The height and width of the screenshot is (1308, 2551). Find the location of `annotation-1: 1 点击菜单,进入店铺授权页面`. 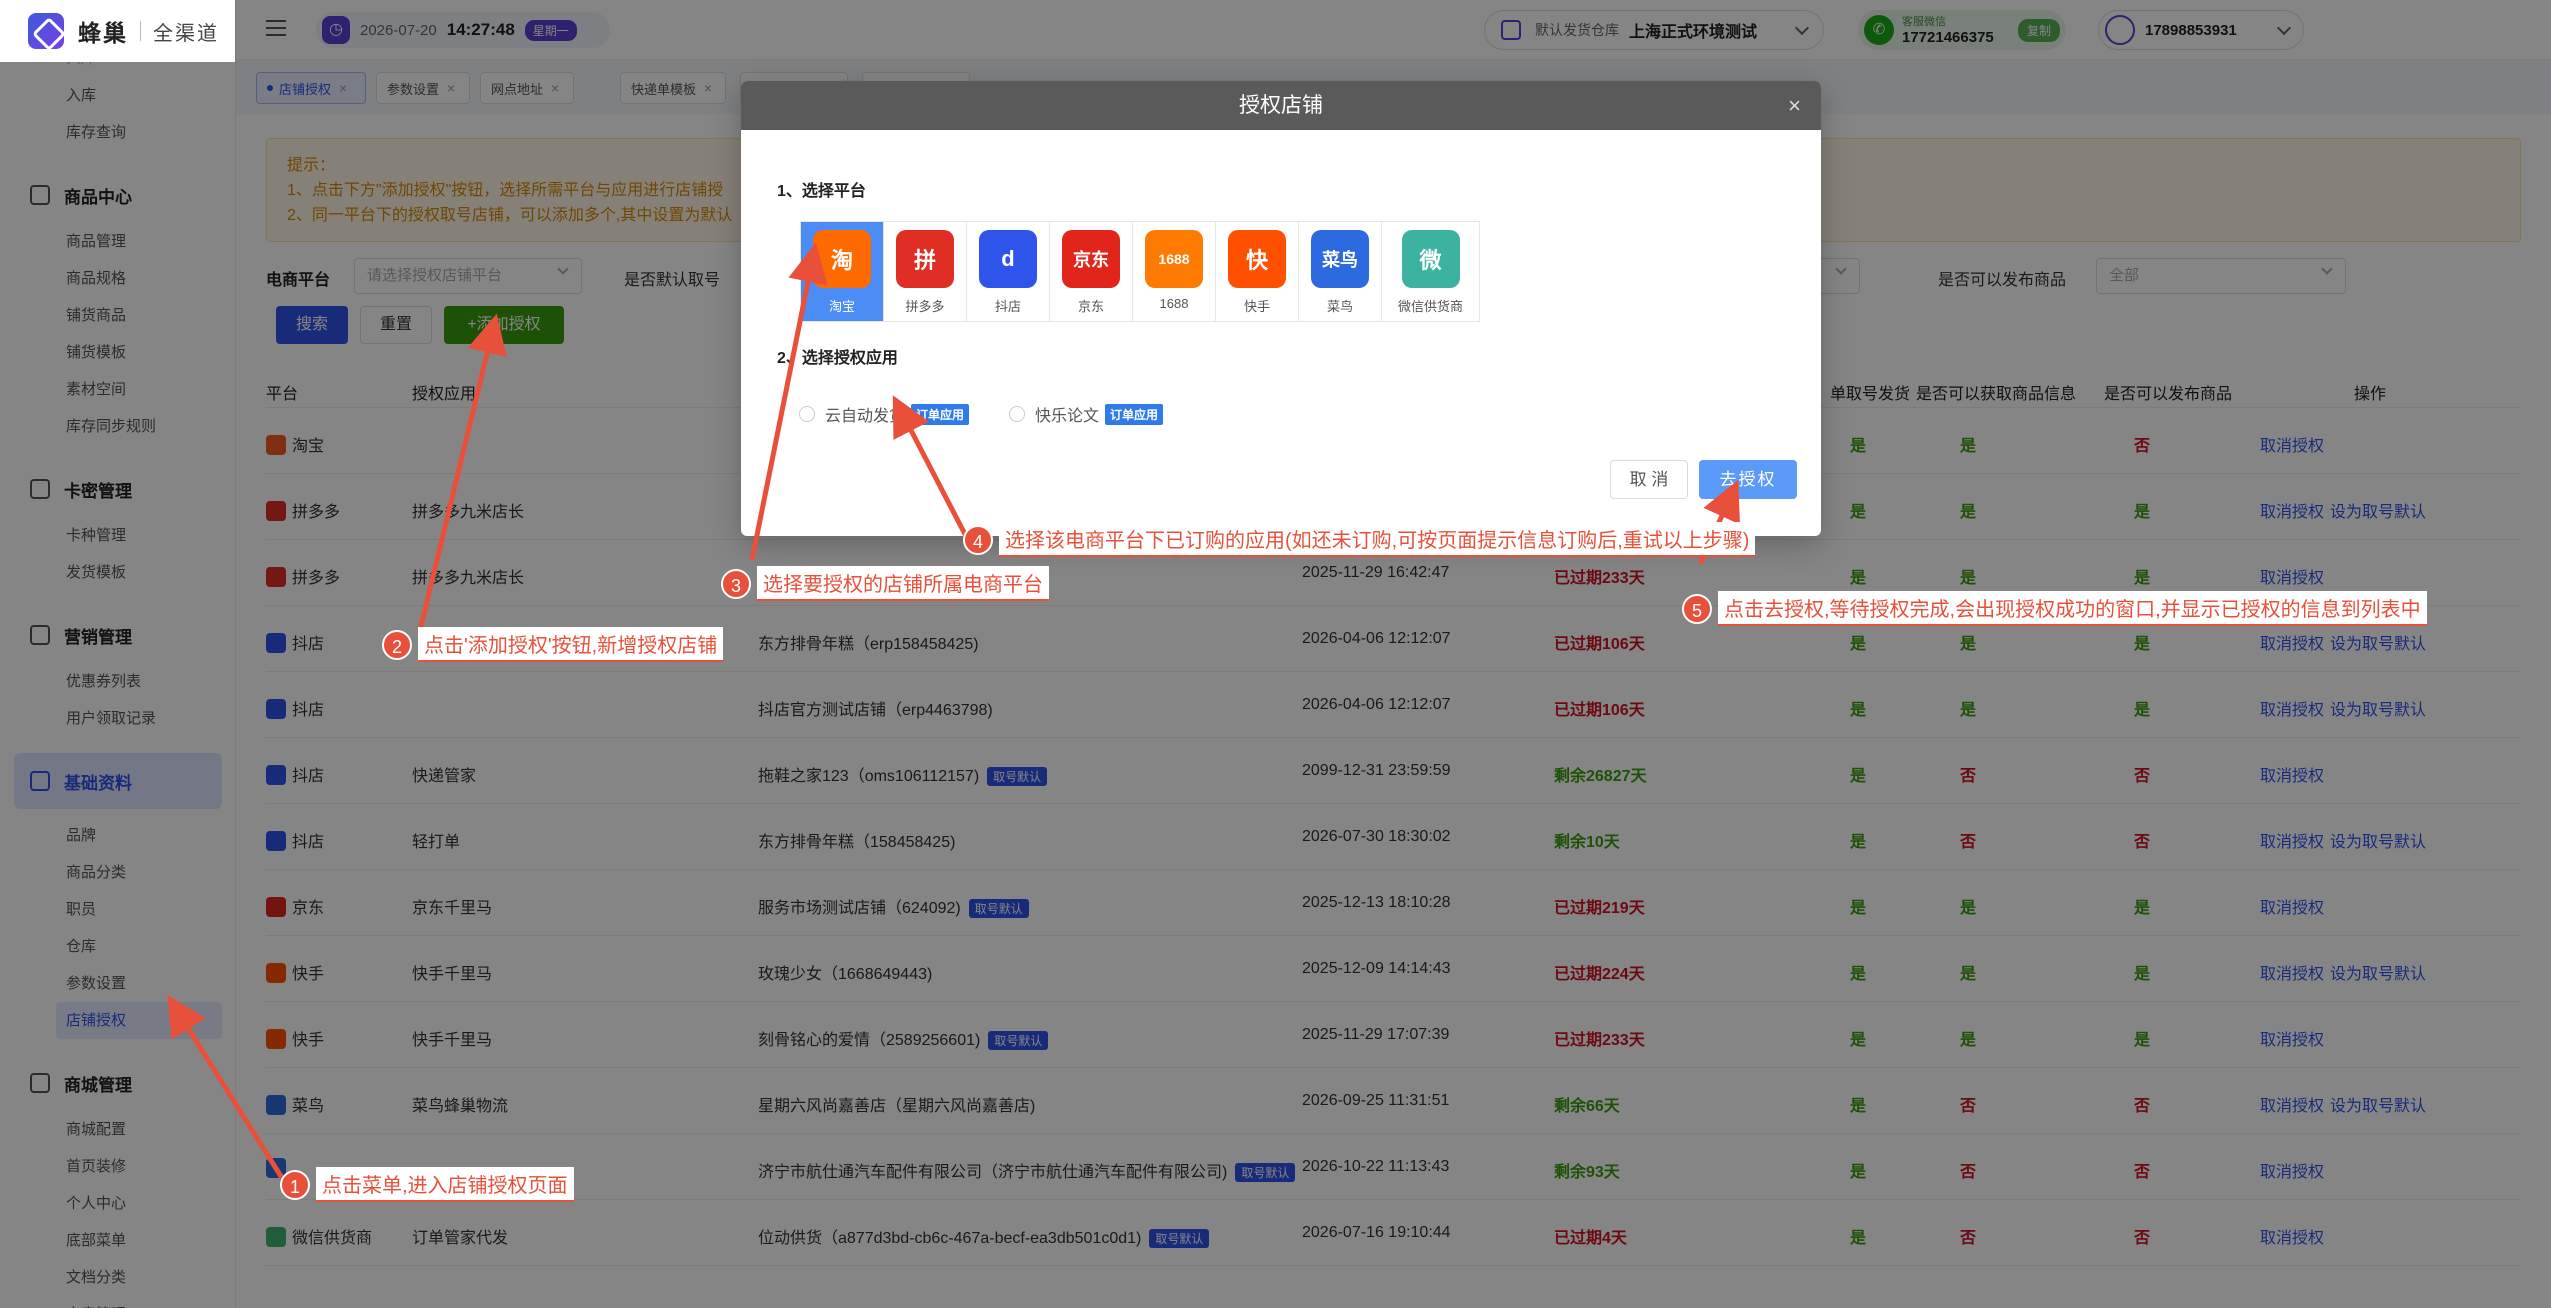

annotation-1: 1 点击菜单,进入店铺授权页面 is located at coordinates (427, 1184).